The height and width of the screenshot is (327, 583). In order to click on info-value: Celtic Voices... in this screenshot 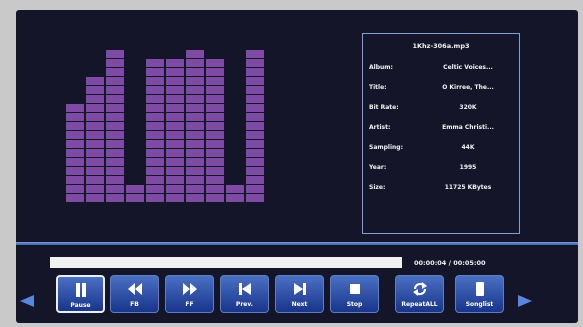, I will do `click(468, 67)`.